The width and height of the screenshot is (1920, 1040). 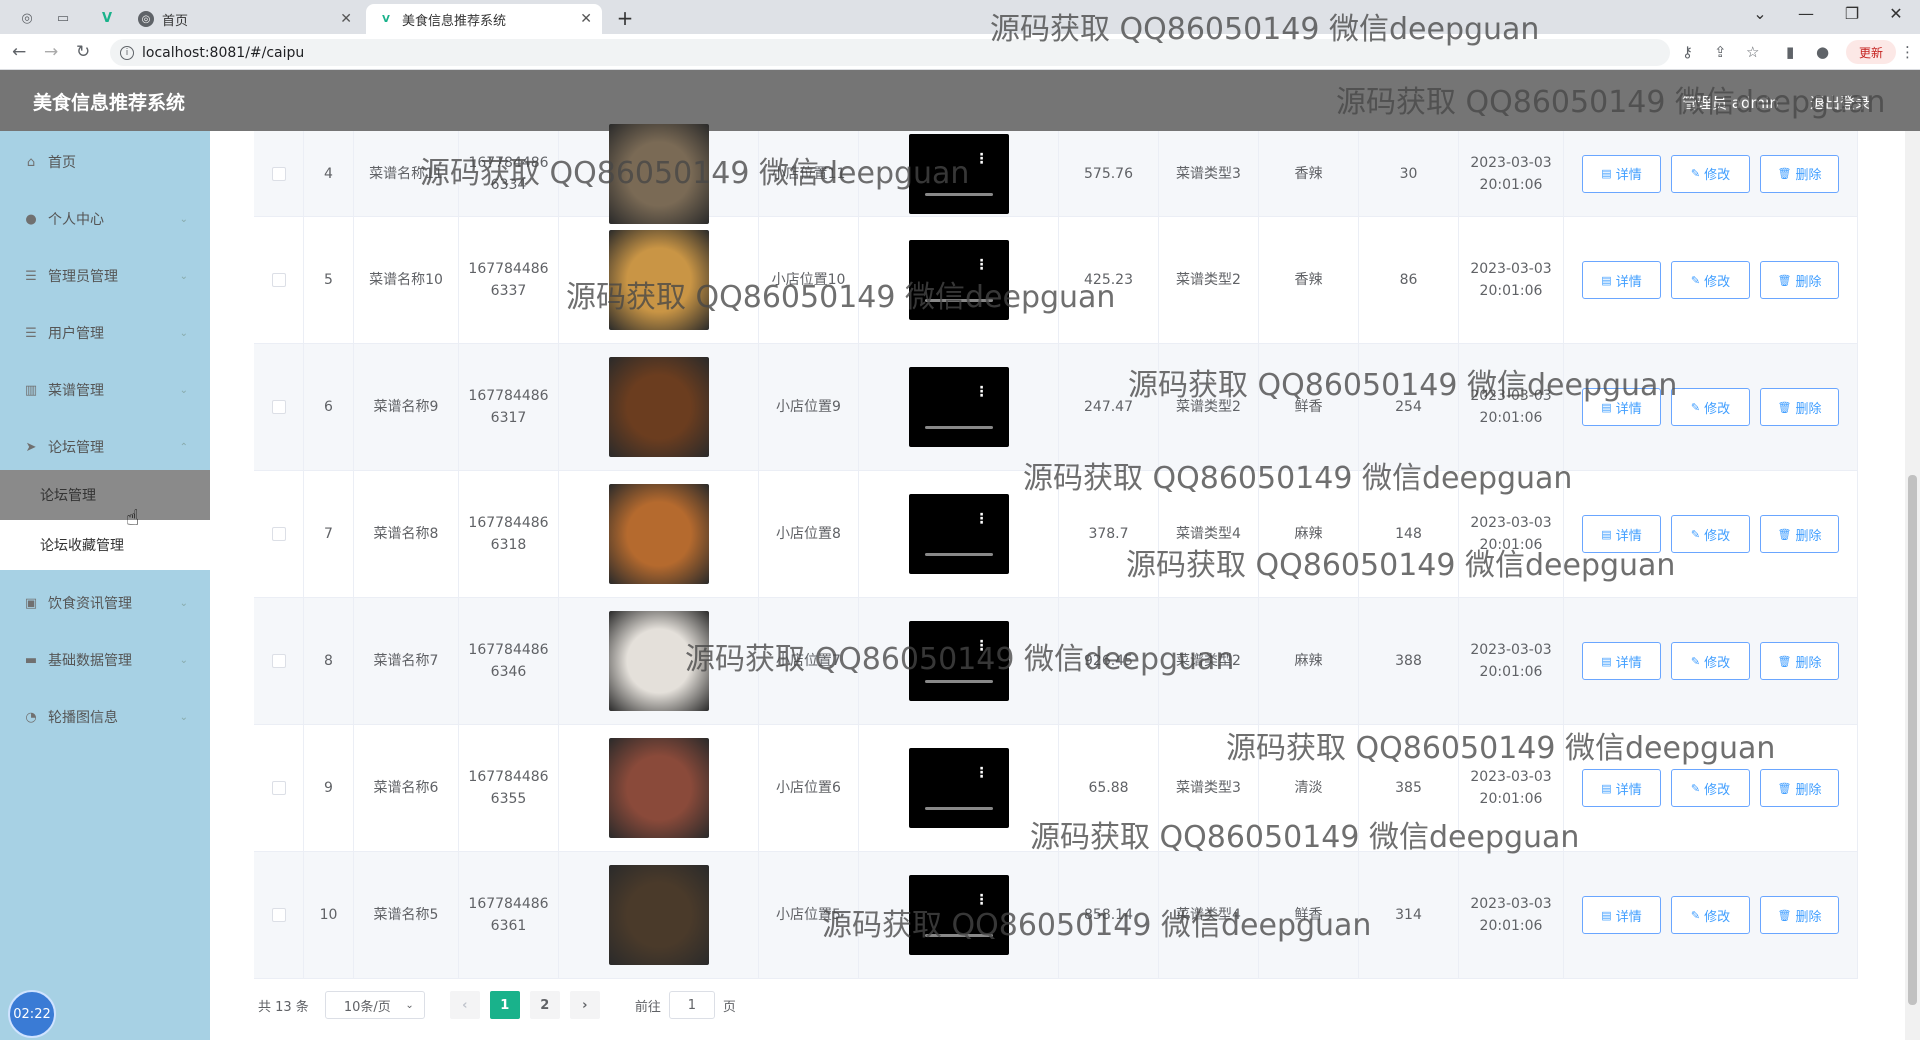 I want to click on prev-page-button: ‹, so click(x=464, y=1005).